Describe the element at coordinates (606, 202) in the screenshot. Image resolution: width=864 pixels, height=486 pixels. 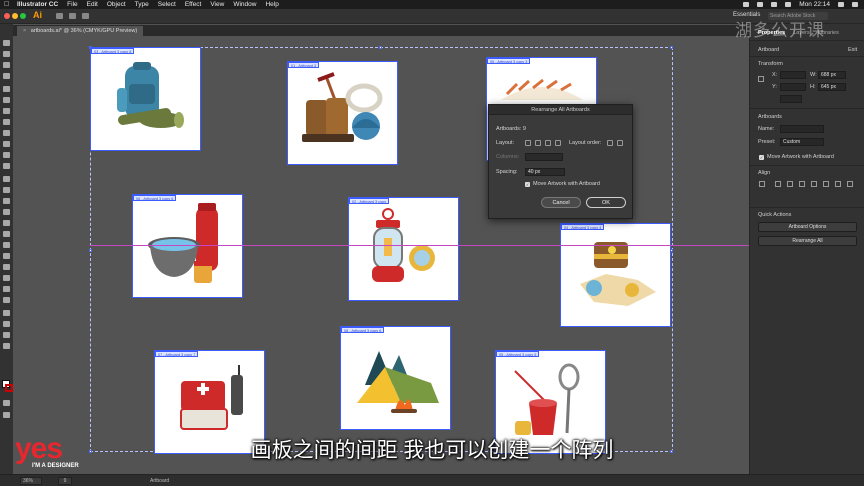
I see `ok-button: OK` at that location.